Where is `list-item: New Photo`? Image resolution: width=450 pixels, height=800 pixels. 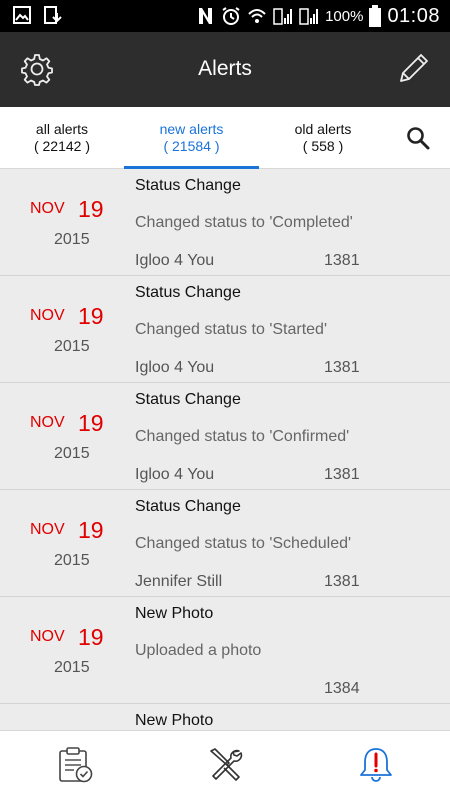
list-item: New Photo is located at coordinates (225, 717).